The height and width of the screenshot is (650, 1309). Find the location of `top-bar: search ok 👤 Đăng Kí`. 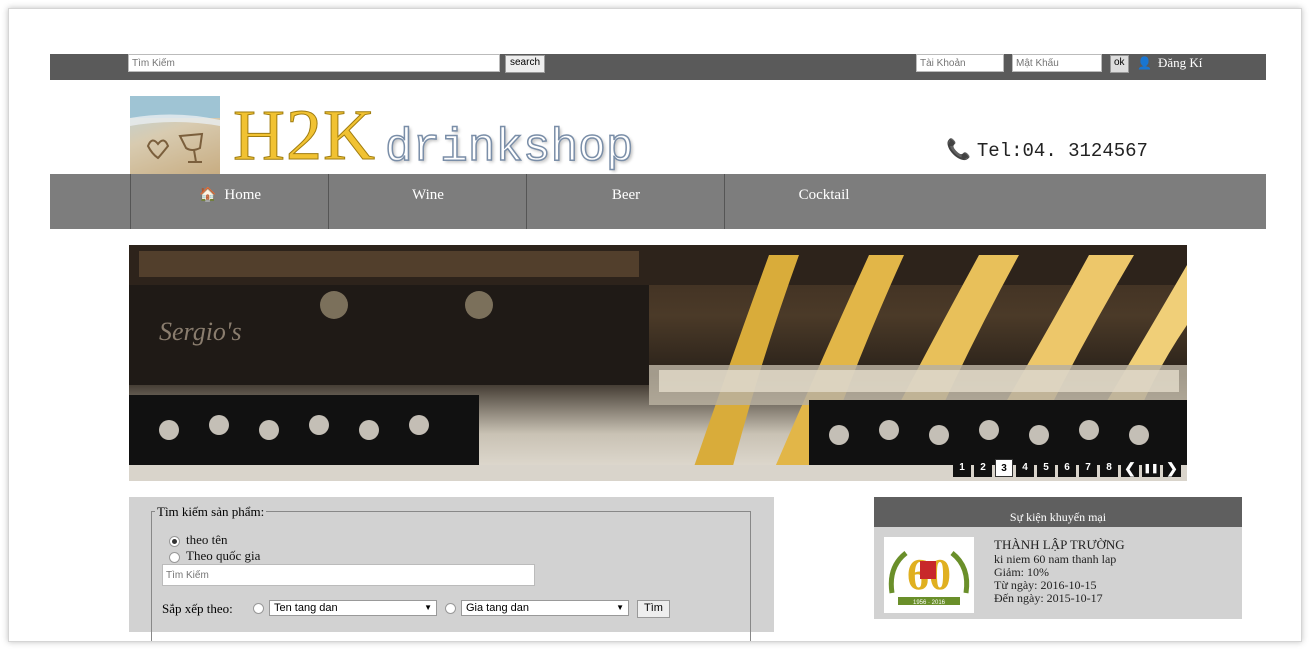

top-bar: search ok 👤 Đăng Kí is located at coordinates (658, 67).